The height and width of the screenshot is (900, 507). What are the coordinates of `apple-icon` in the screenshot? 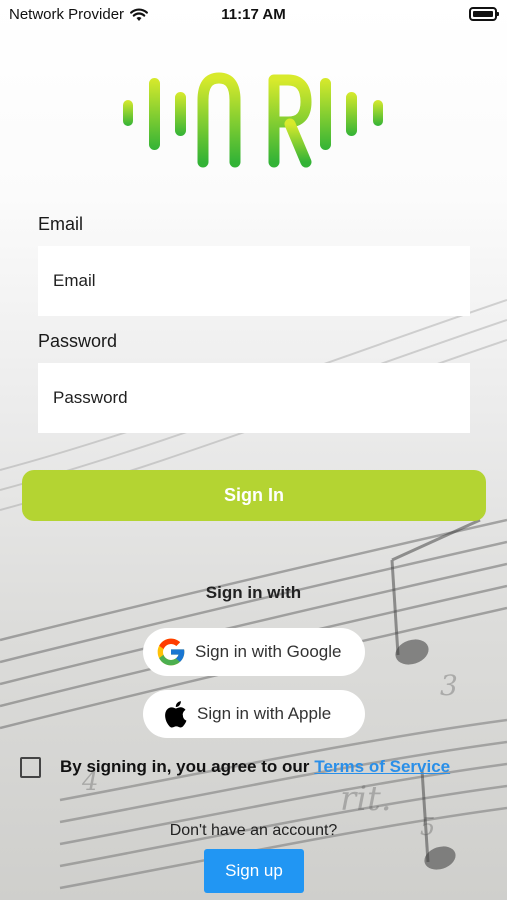 It's located at (176, 714).